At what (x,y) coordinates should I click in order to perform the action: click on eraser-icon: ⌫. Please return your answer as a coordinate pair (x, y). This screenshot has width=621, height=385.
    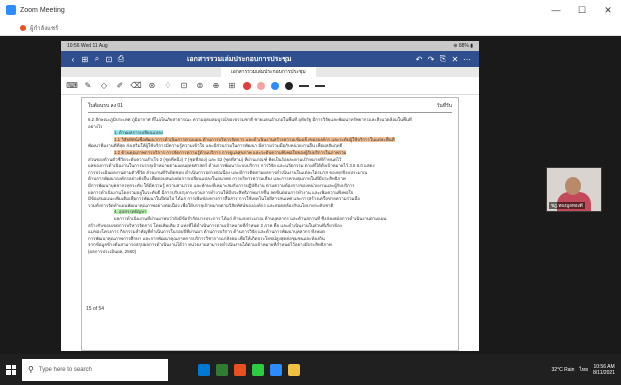
    Looking at the image, I should click on (135, 86).